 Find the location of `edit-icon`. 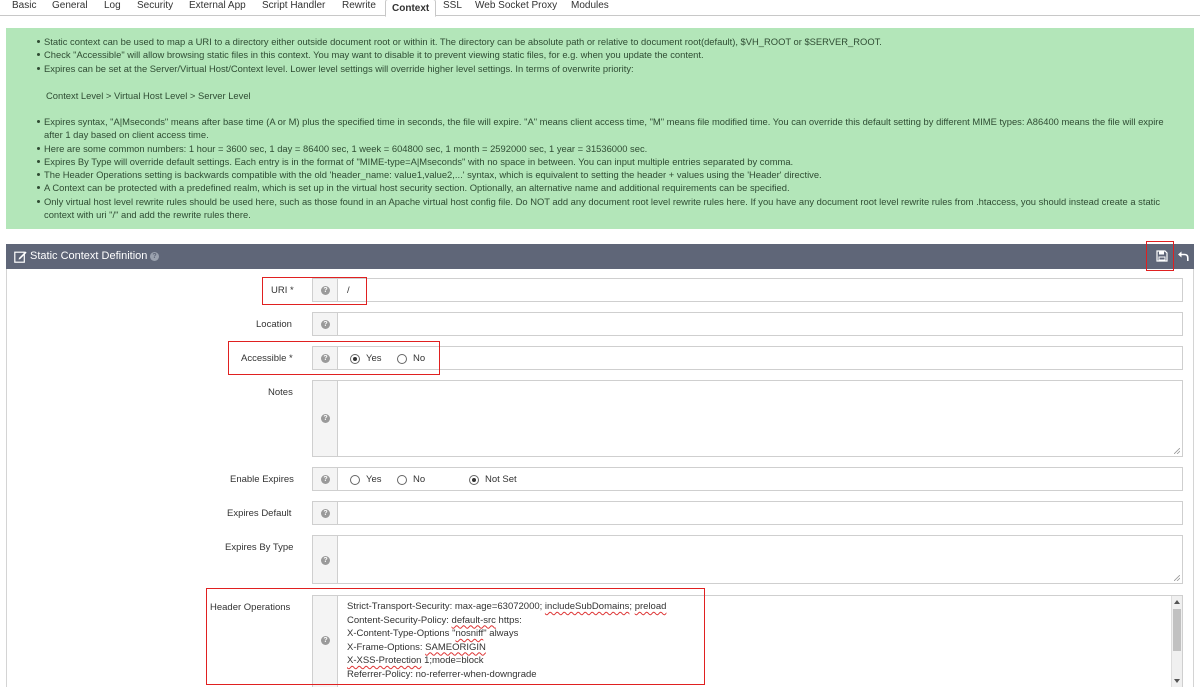

edit-icon is located at coordinates (20, 257).